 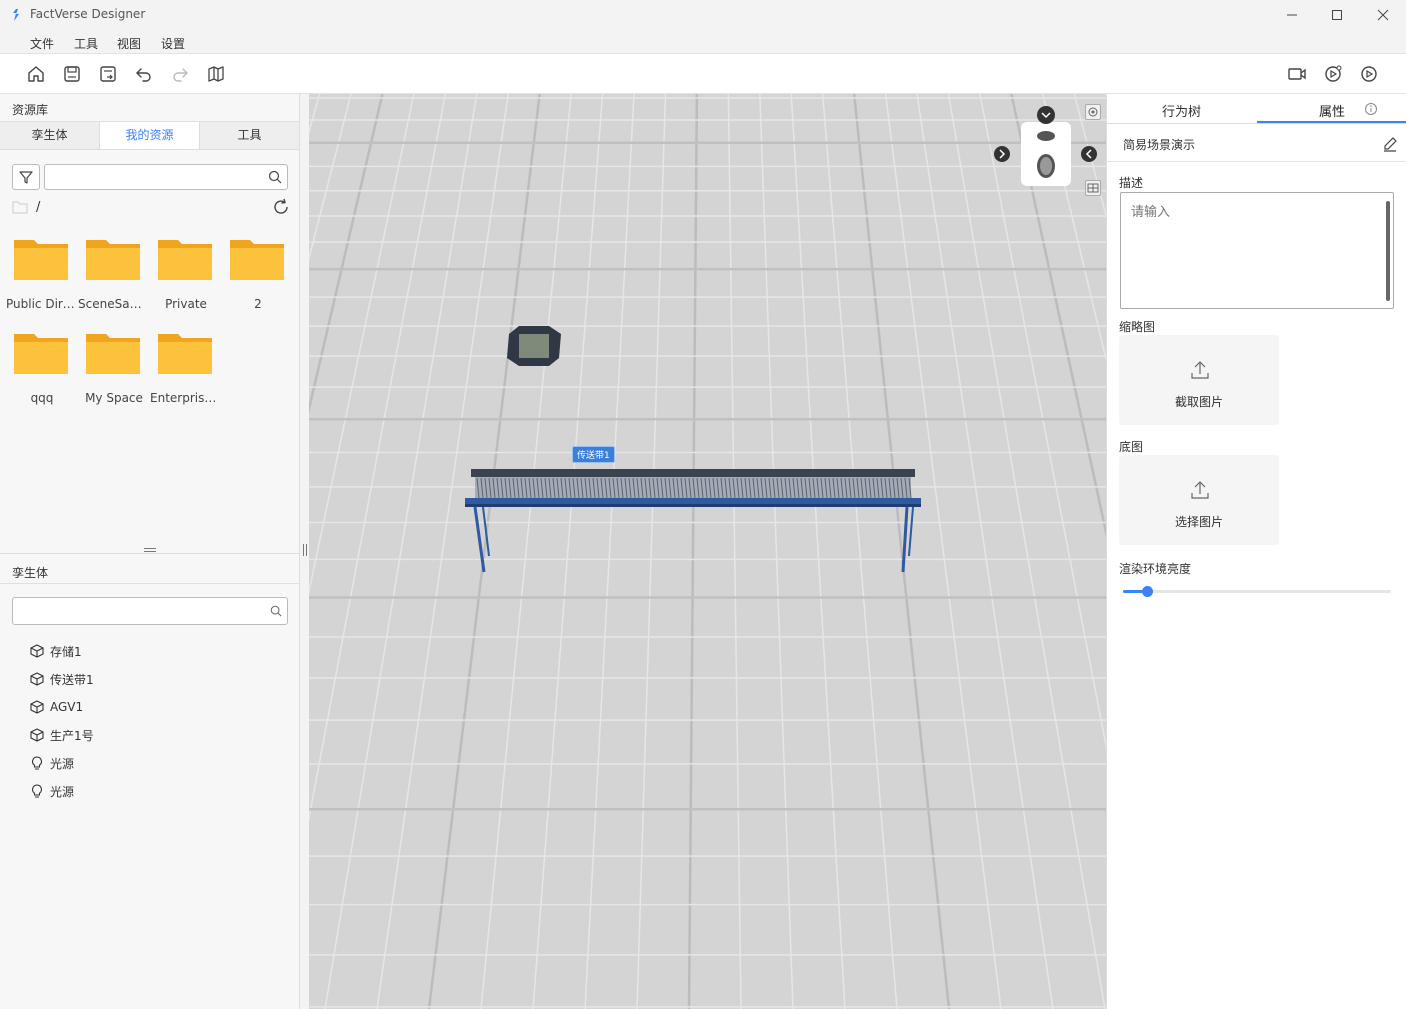 I want to click on info-icon, so click(x=1371, y=109).